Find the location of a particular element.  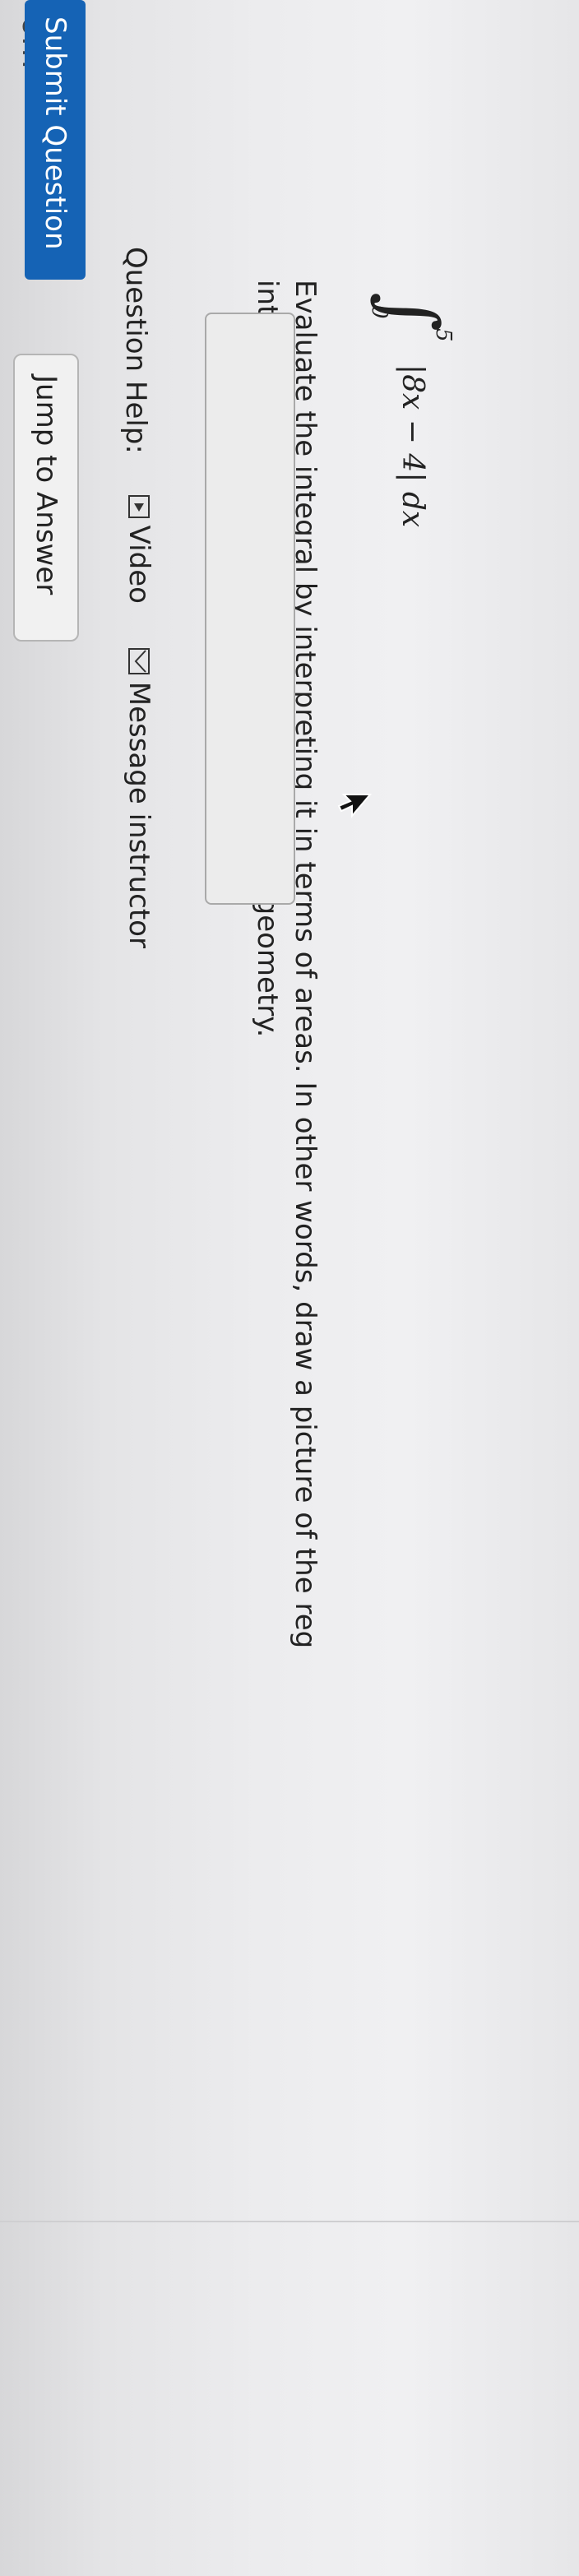

integrand: |8x − 4| dx is located at coordinates (412, 446).